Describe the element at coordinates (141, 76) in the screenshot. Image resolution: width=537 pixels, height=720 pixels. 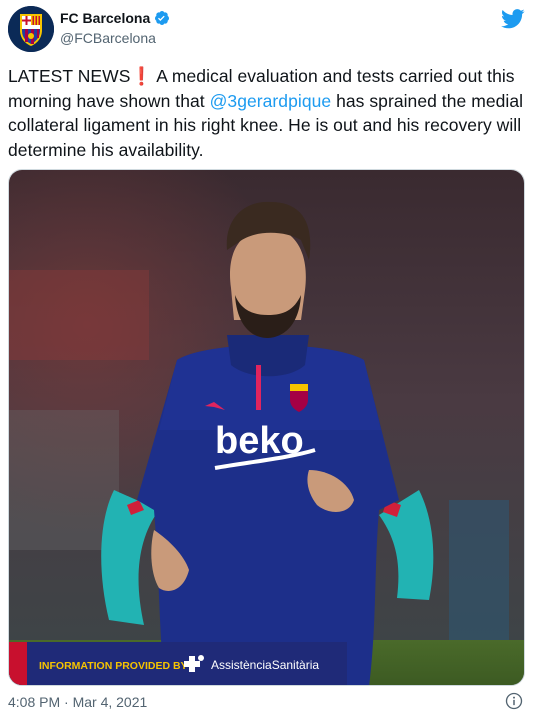
I see `exclamation-icon: ❗` at that location.